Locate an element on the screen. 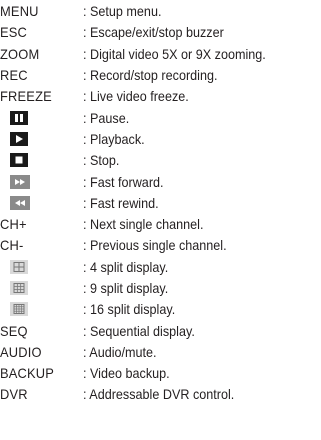 The height and width of the screenshot is (440, 321). key-description-ch-minus: : Previous single channel. is located at coordinates (155, 245).